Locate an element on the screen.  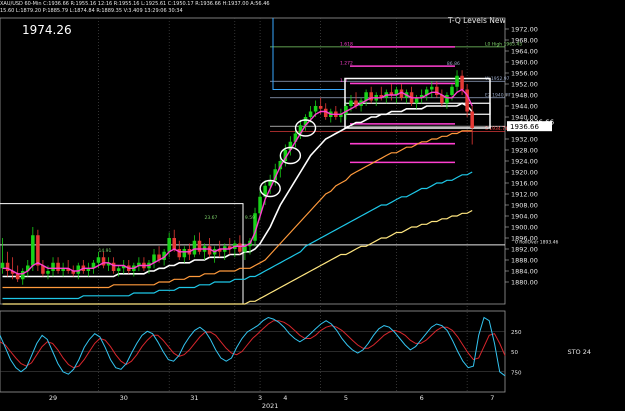
stochastic-tick-label: 250 is located at coordinates (516, 333).